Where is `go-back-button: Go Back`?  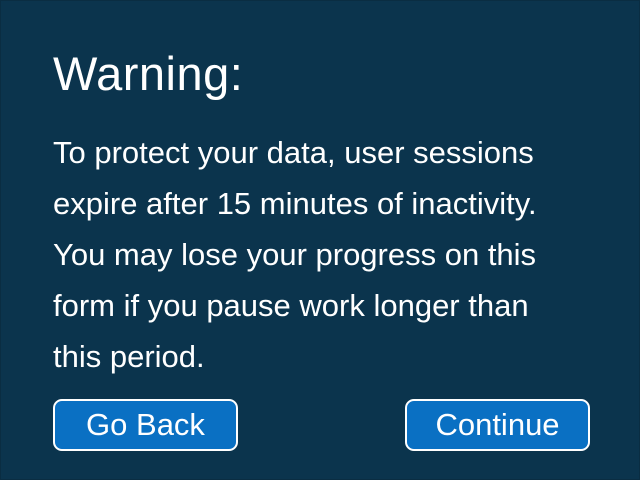
go-back-button: Go Back is located at coordinates (145, 425).